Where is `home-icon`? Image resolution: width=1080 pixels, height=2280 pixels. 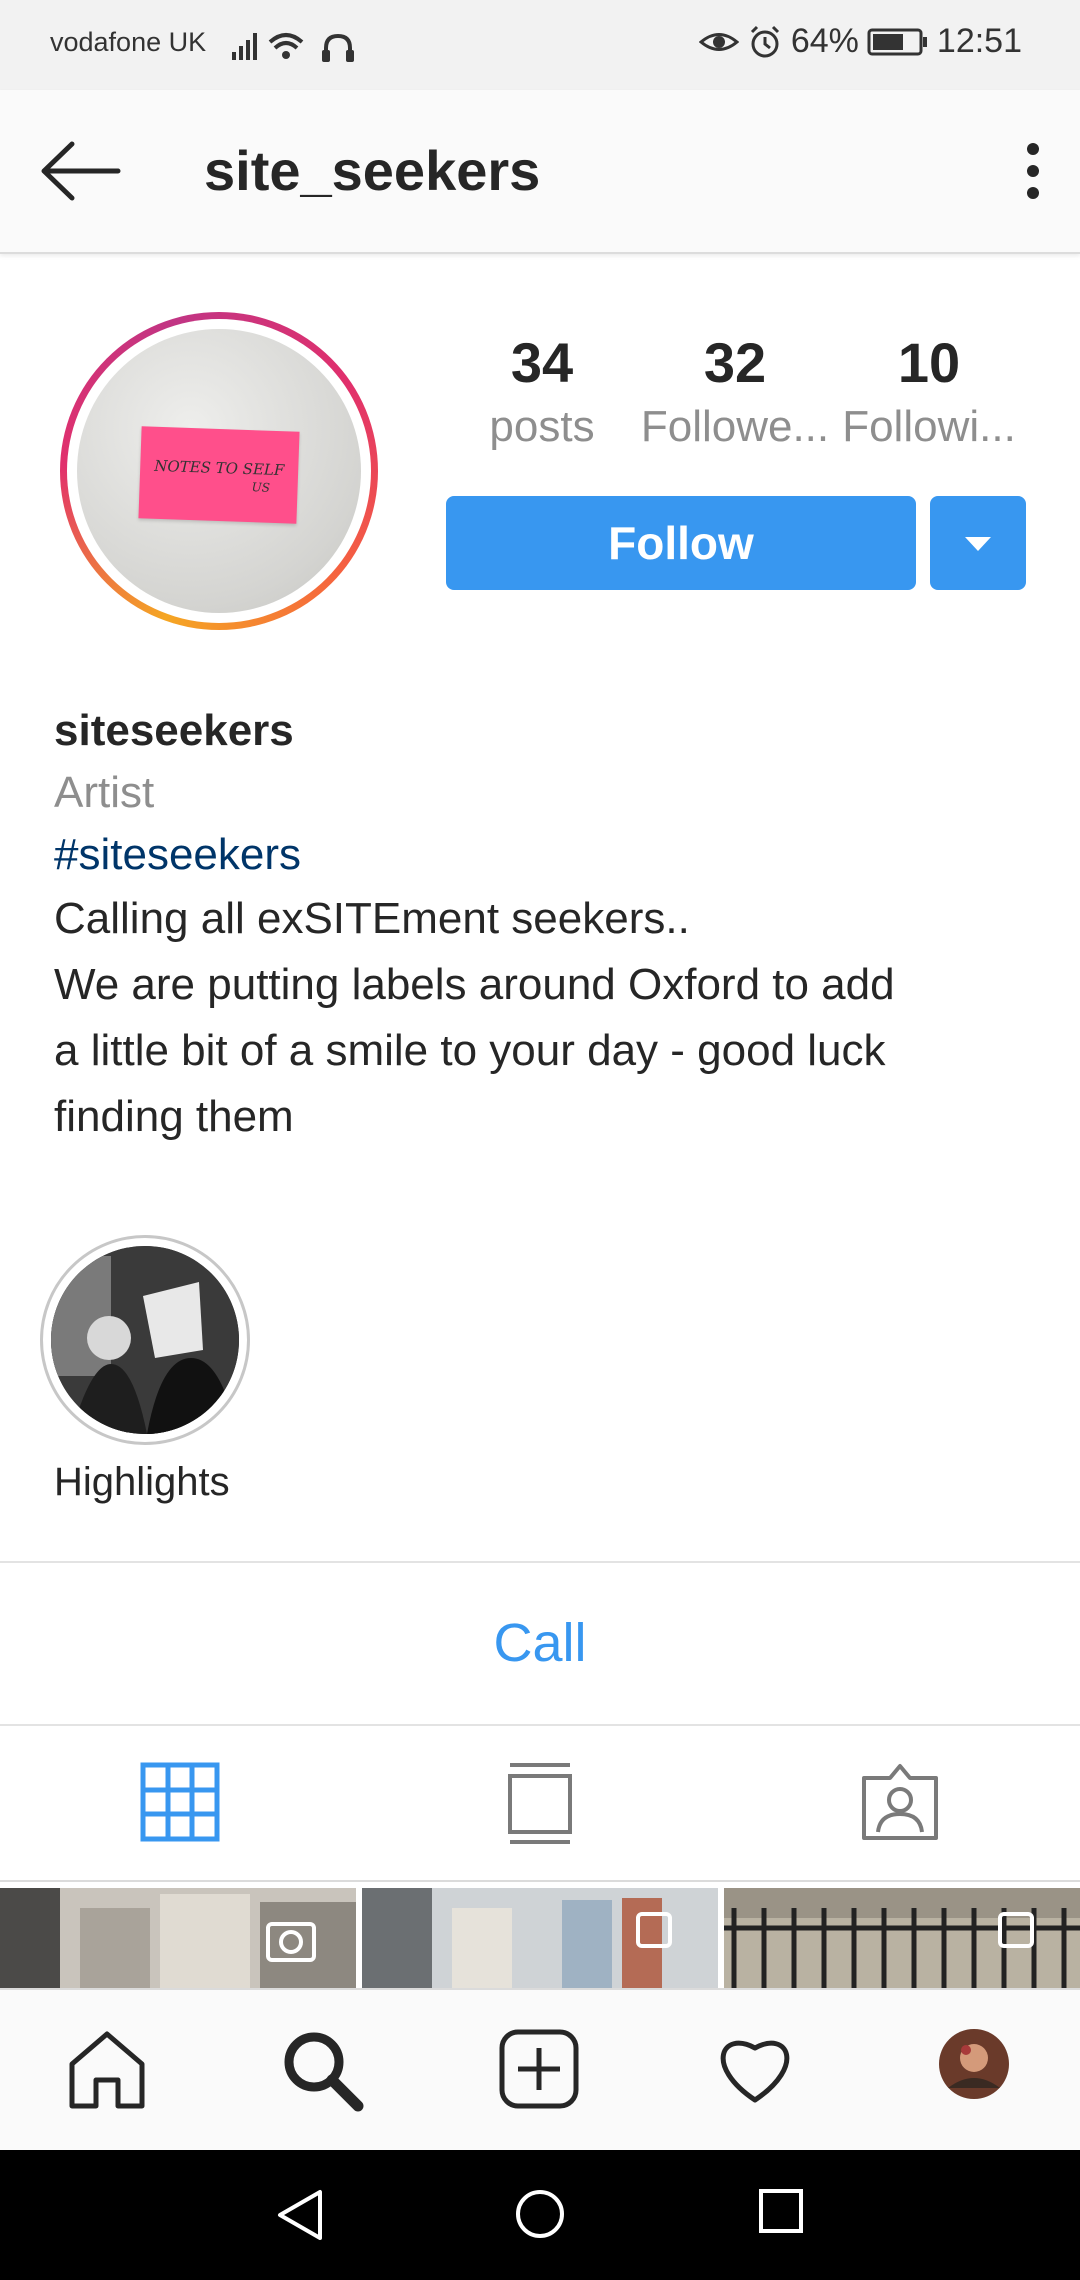
home-icon is located at coordinates (107, 2069).